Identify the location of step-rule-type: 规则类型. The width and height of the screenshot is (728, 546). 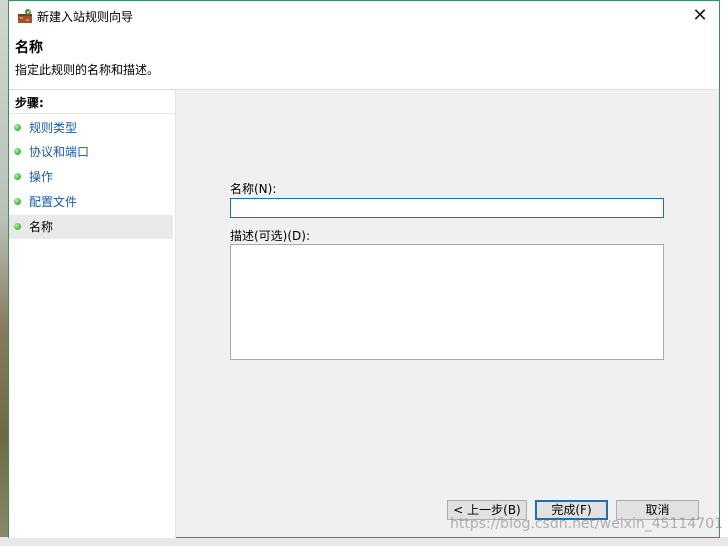
(91, 128).